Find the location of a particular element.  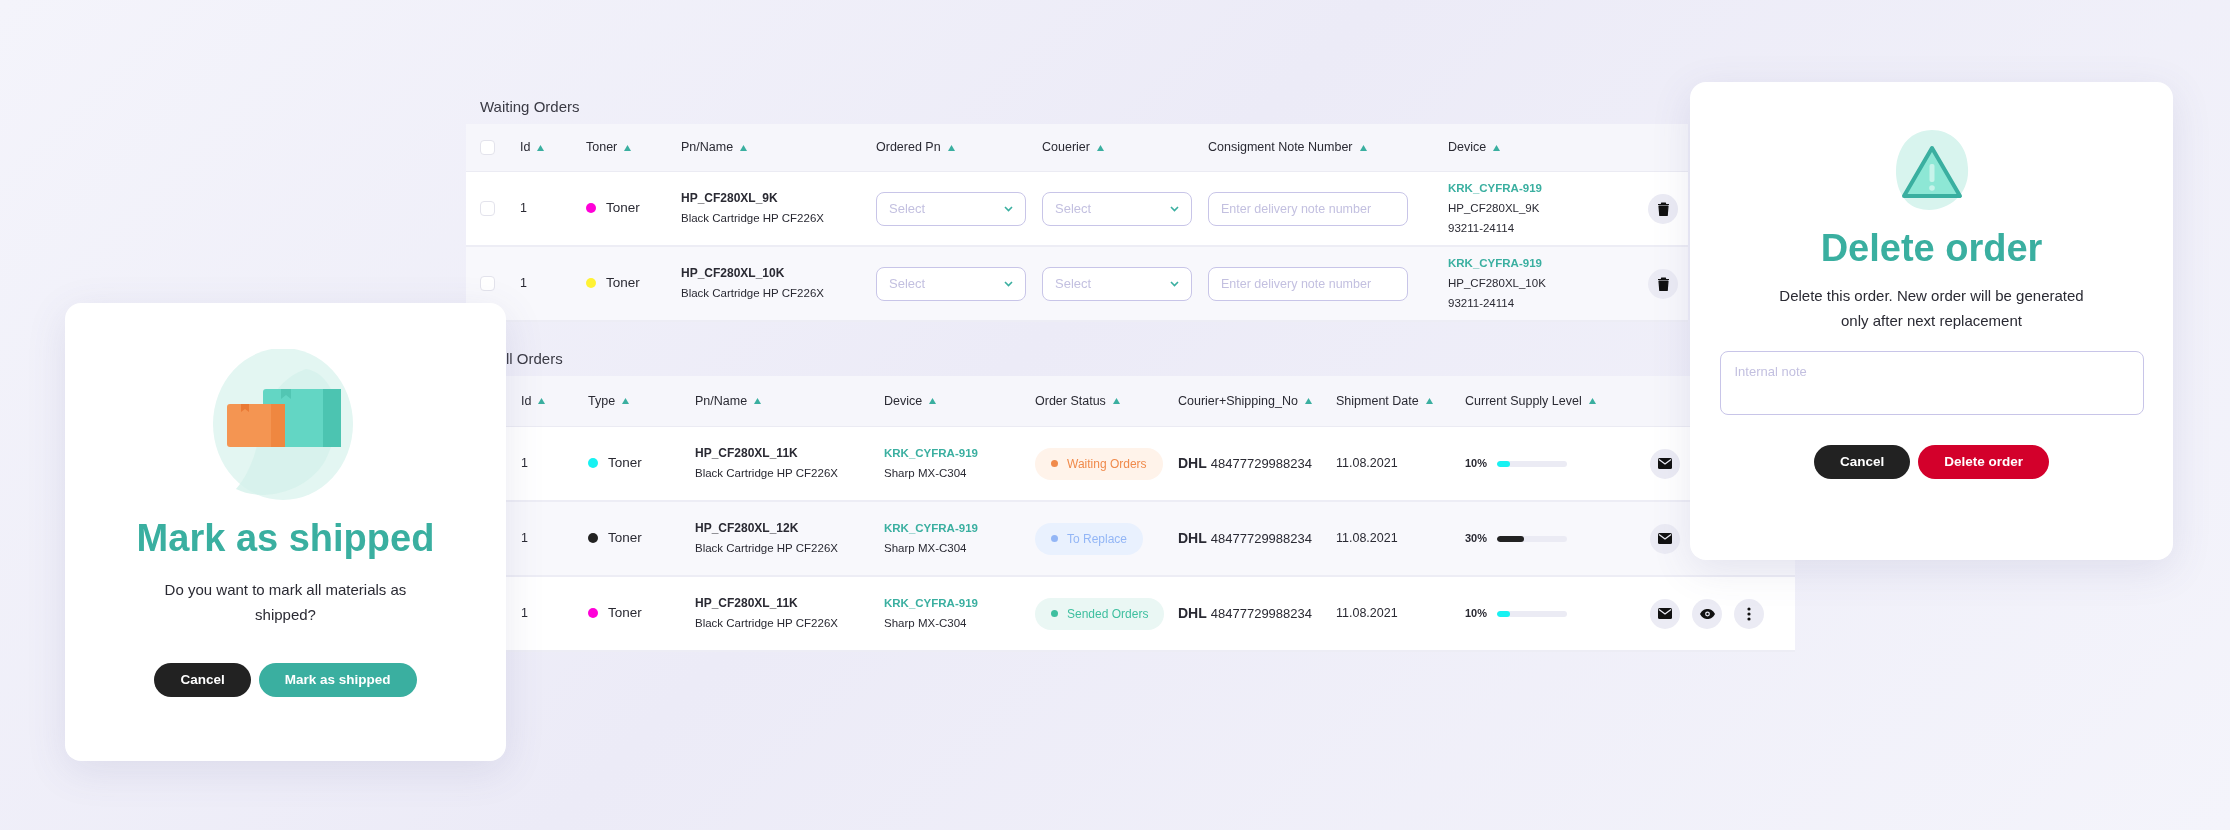

eye-icon is located at coordinates (1707, 613).